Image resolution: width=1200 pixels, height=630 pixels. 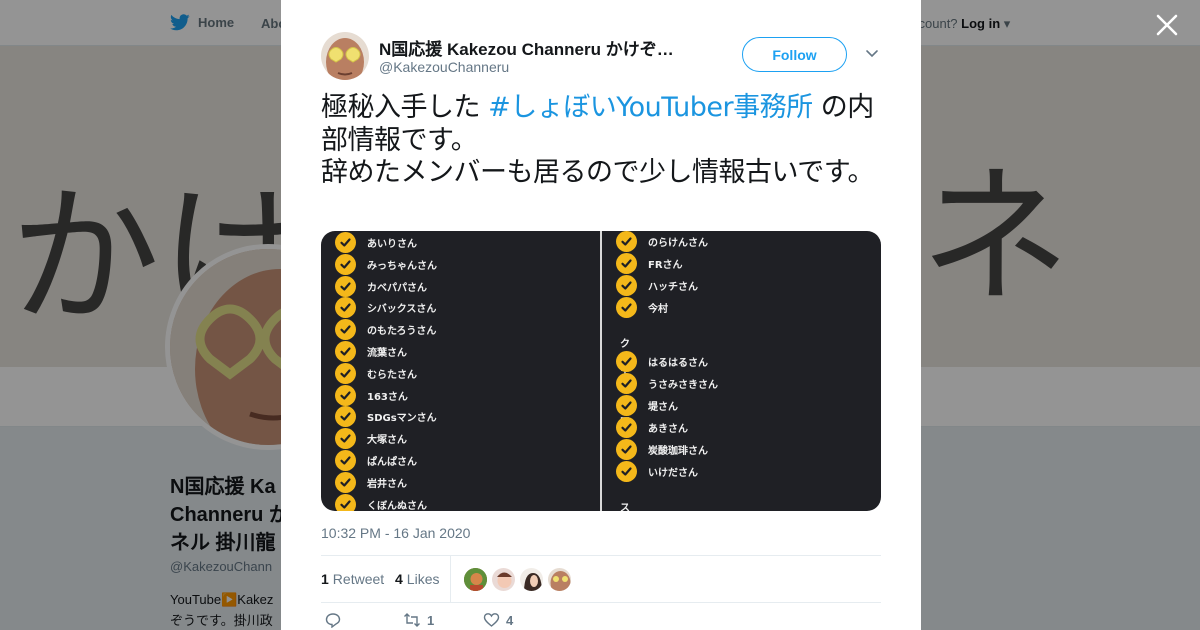 I want to click on media-list-item: うさみさきさん, so click(x=667, y=383).